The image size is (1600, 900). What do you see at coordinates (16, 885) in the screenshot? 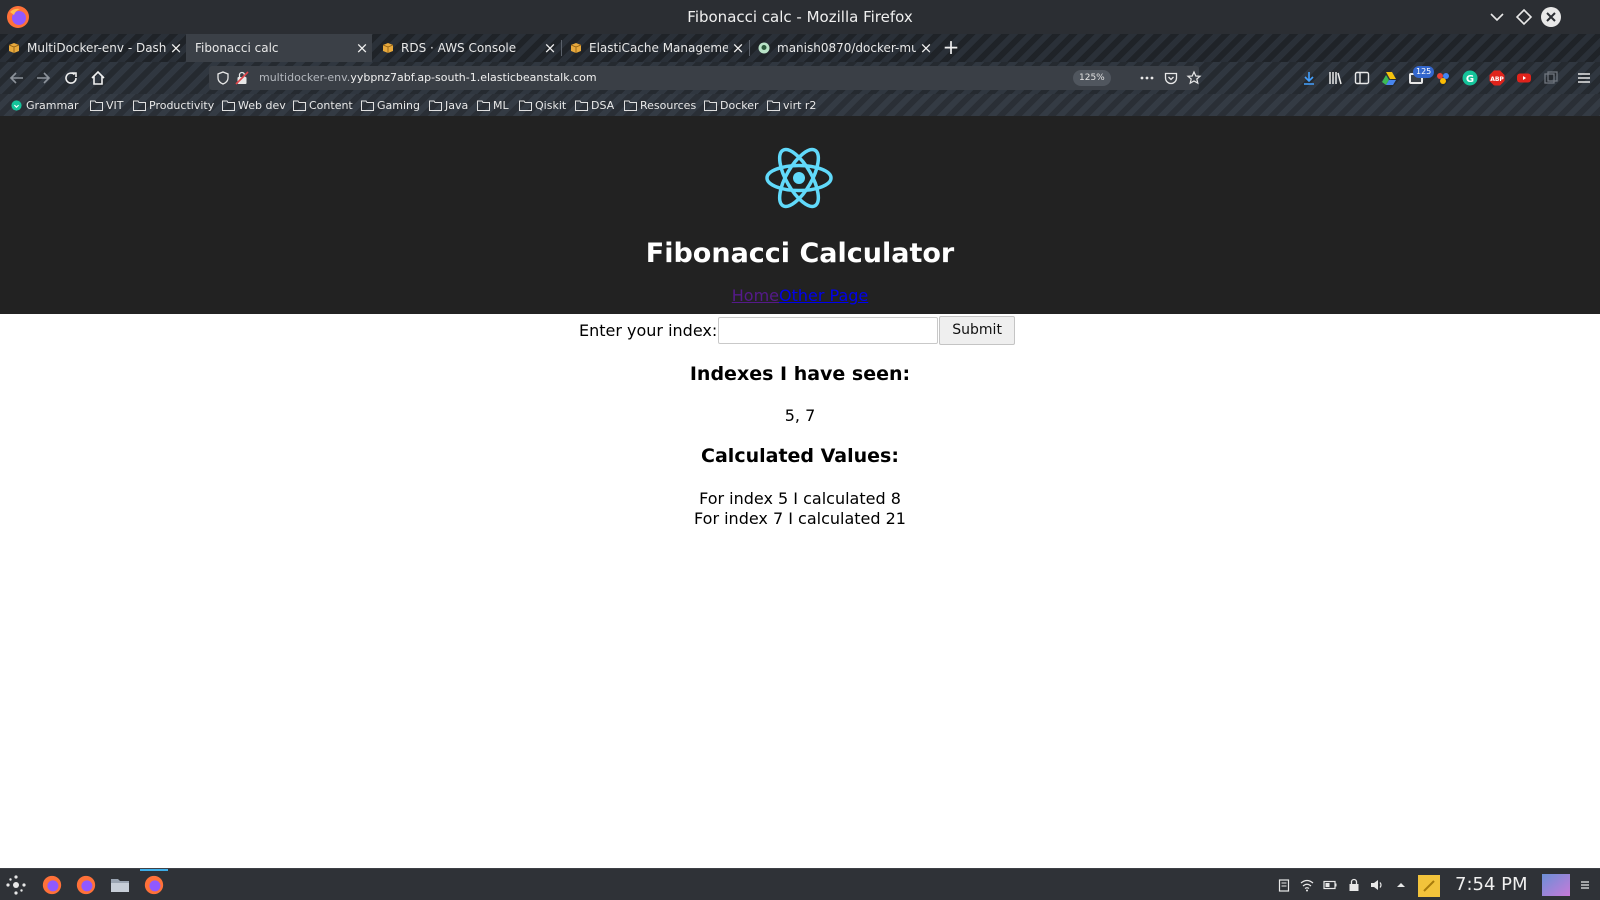
I see `application-launcher` at bounding box center [16, 885].